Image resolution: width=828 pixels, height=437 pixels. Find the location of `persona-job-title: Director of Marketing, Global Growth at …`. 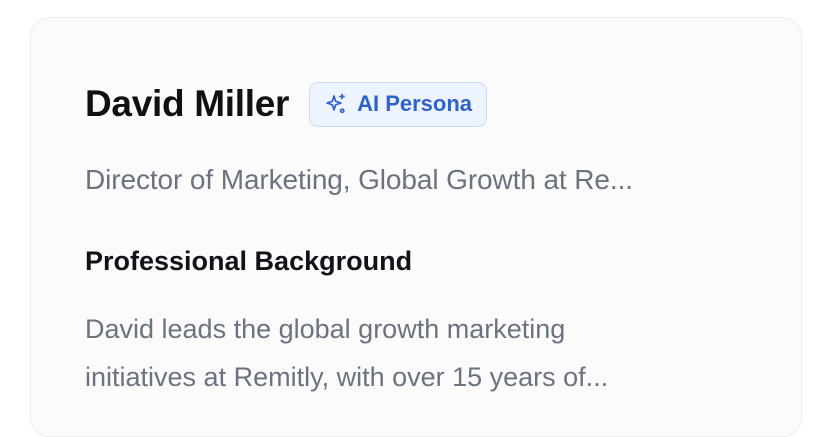

persona-job-title: Director of Marketing, Global Growth at … is located at coordinates (359, 179).